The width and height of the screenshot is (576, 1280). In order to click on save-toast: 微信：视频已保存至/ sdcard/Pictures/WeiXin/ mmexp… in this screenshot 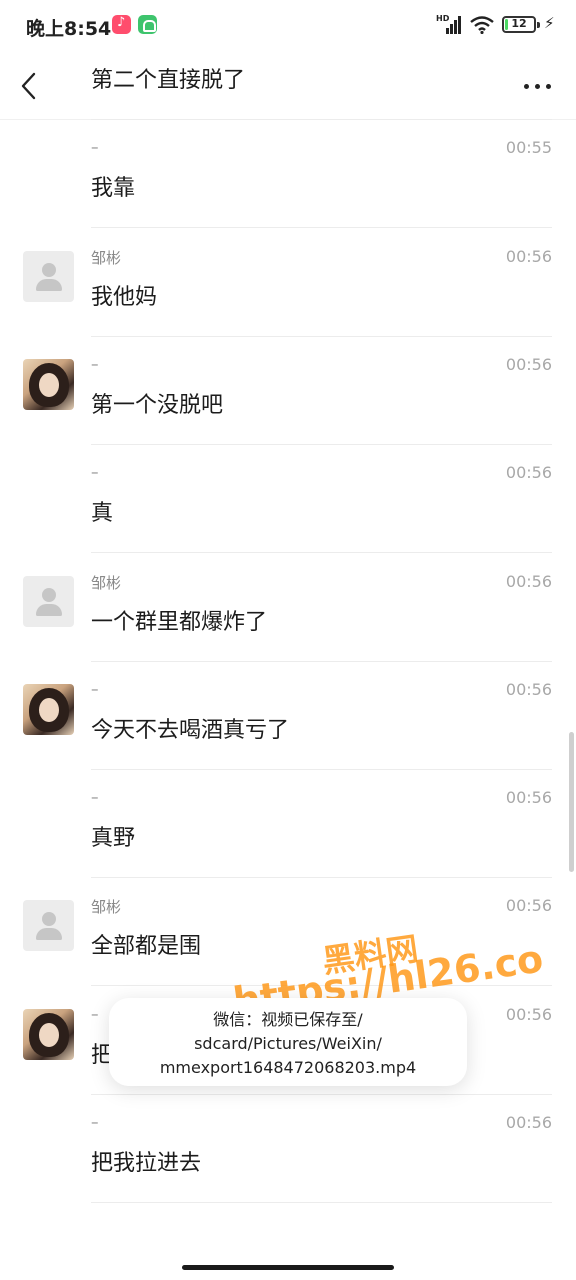, I will do `click(288, 1042)`.